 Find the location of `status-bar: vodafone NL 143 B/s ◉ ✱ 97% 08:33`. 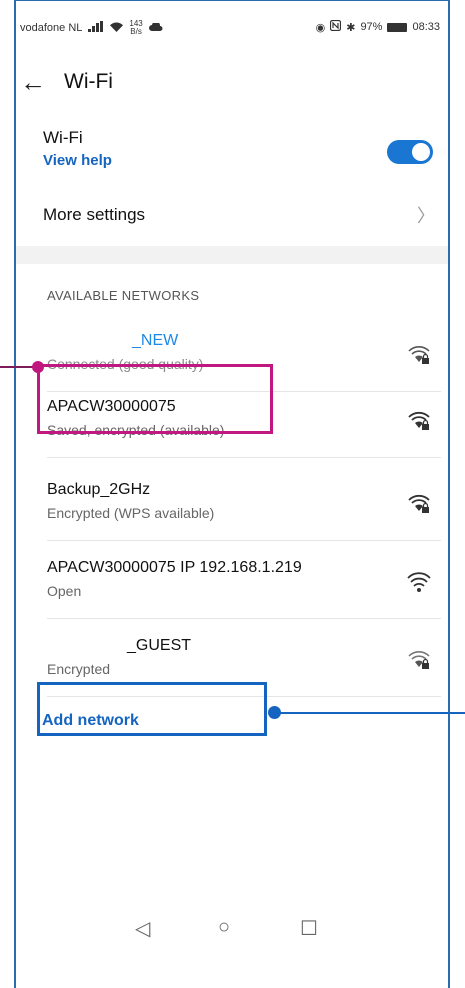

status-bar: vodafone NL 143 B/s ◉ ✱ 97% 08:33 is located at coordinates (230, 29).